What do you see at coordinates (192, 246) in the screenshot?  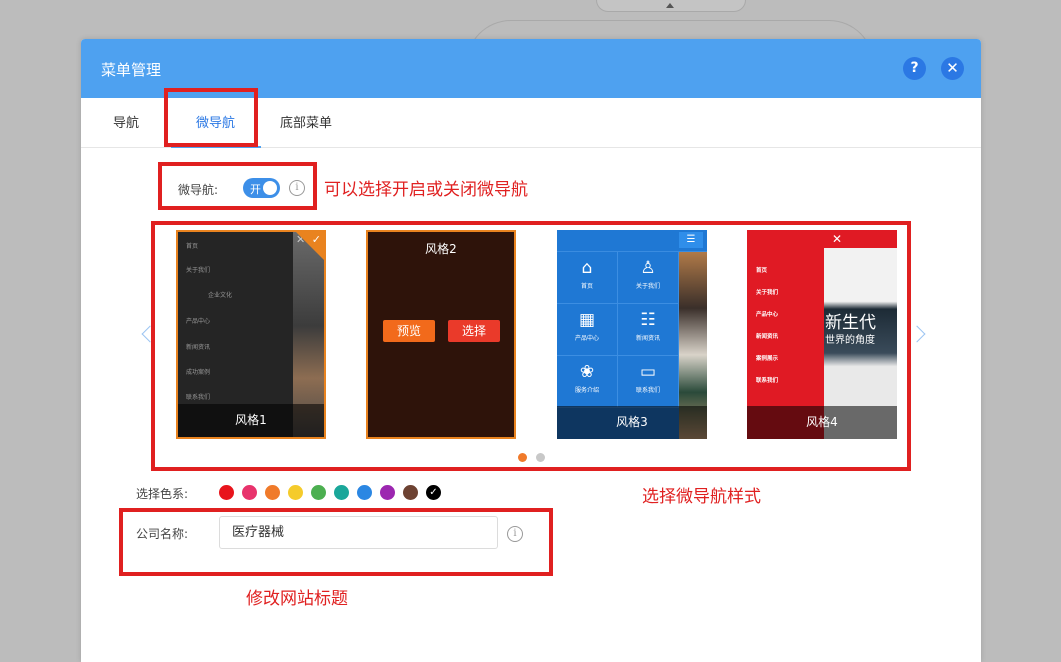 I see `style1-menu-item: 首页` at bounding box center [192, 246].